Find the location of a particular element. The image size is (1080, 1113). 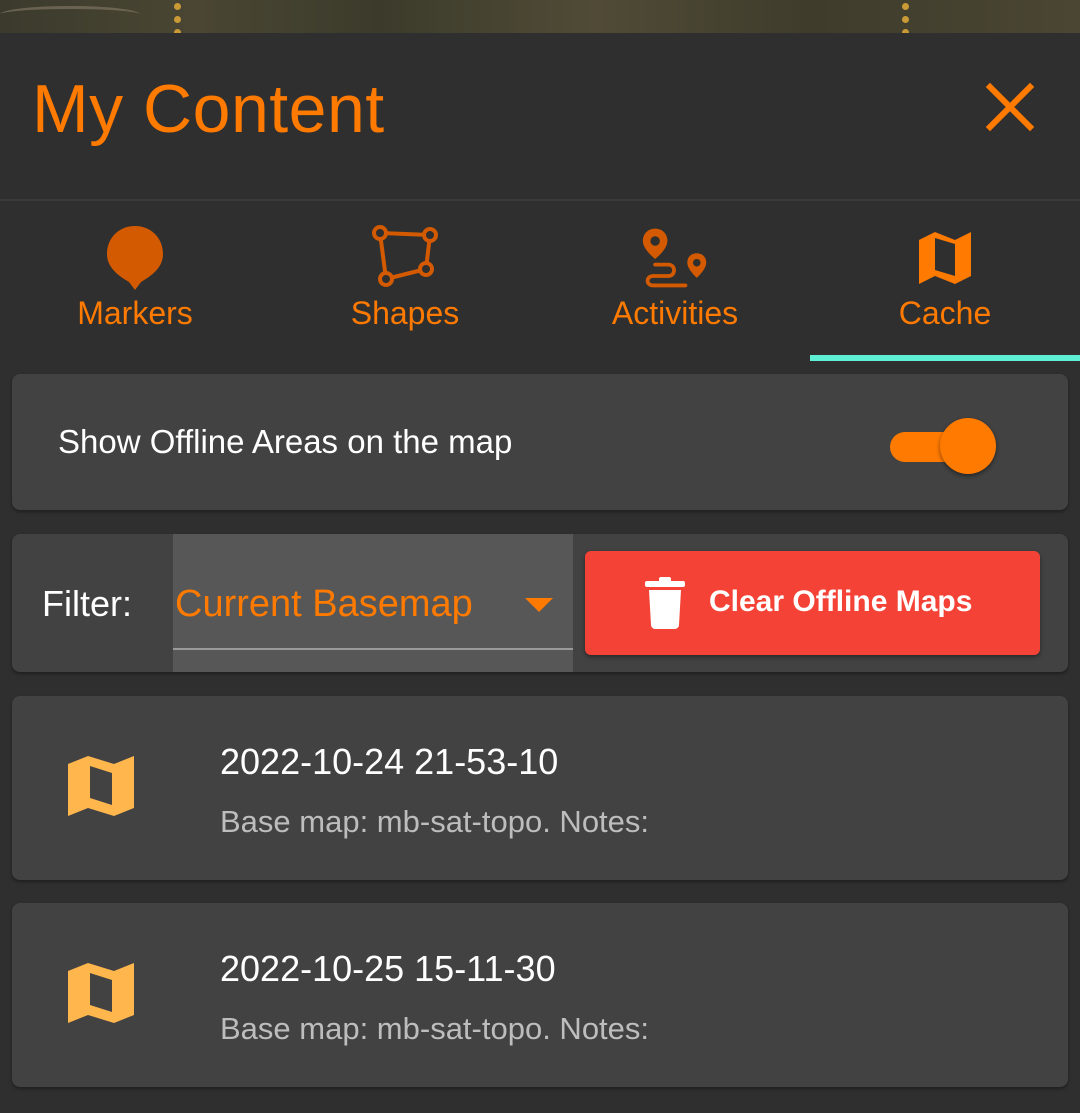

basemap-filter-select: Current Basemap is located at coordinates (373, 603).